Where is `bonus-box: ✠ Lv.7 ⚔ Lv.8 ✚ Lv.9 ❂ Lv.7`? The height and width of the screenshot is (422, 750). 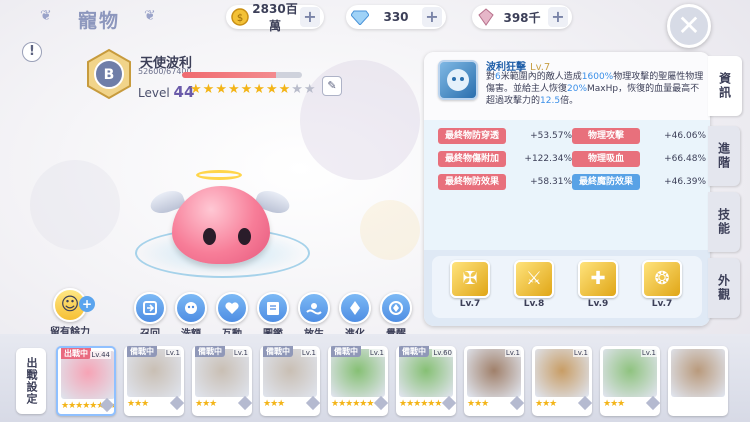 bonus-box: ✠ Lv.7 ⚔ Lv.8 ✚ Lv.9 ❂ Lv.7 is located at coordinates (567, 287).